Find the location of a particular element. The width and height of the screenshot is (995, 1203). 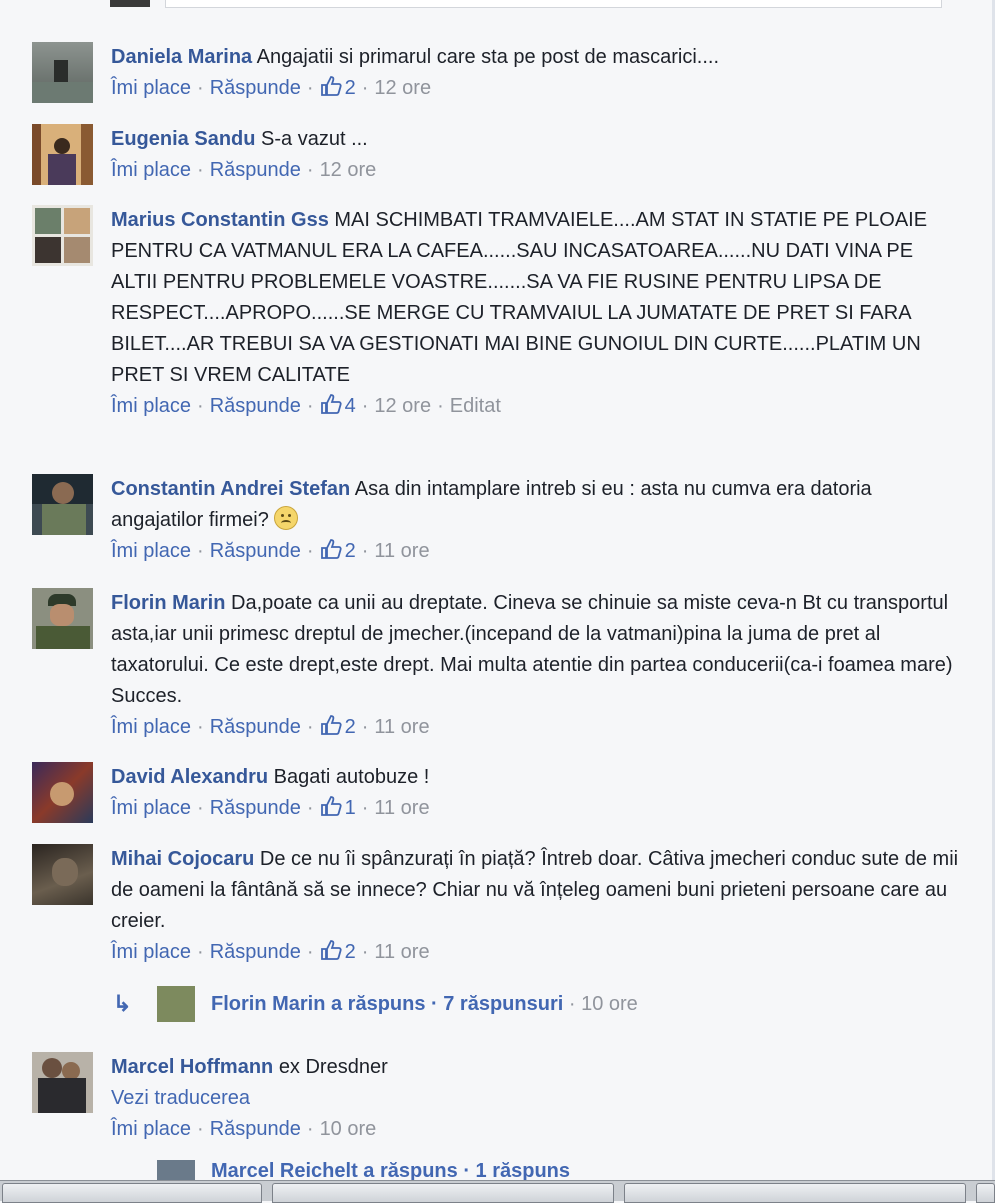

comment-author: Marcel Hoffmann is located at coordinates (192, 1067).